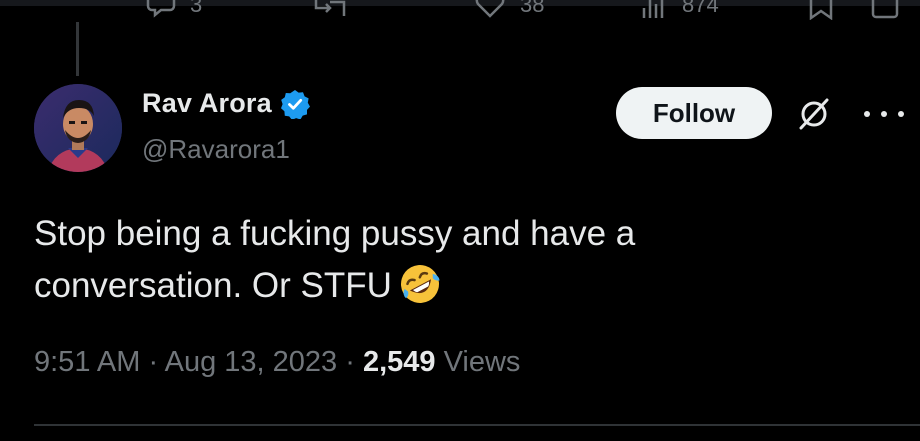 The image size is (920, 441). I want to click on repost-action, so click(330, 10).